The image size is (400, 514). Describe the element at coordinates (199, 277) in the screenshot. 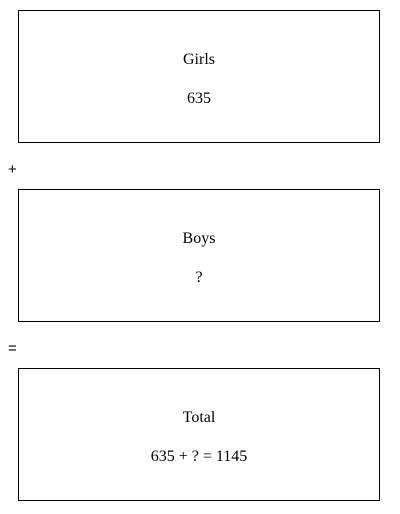

I see `boys-value: ?` at that location.